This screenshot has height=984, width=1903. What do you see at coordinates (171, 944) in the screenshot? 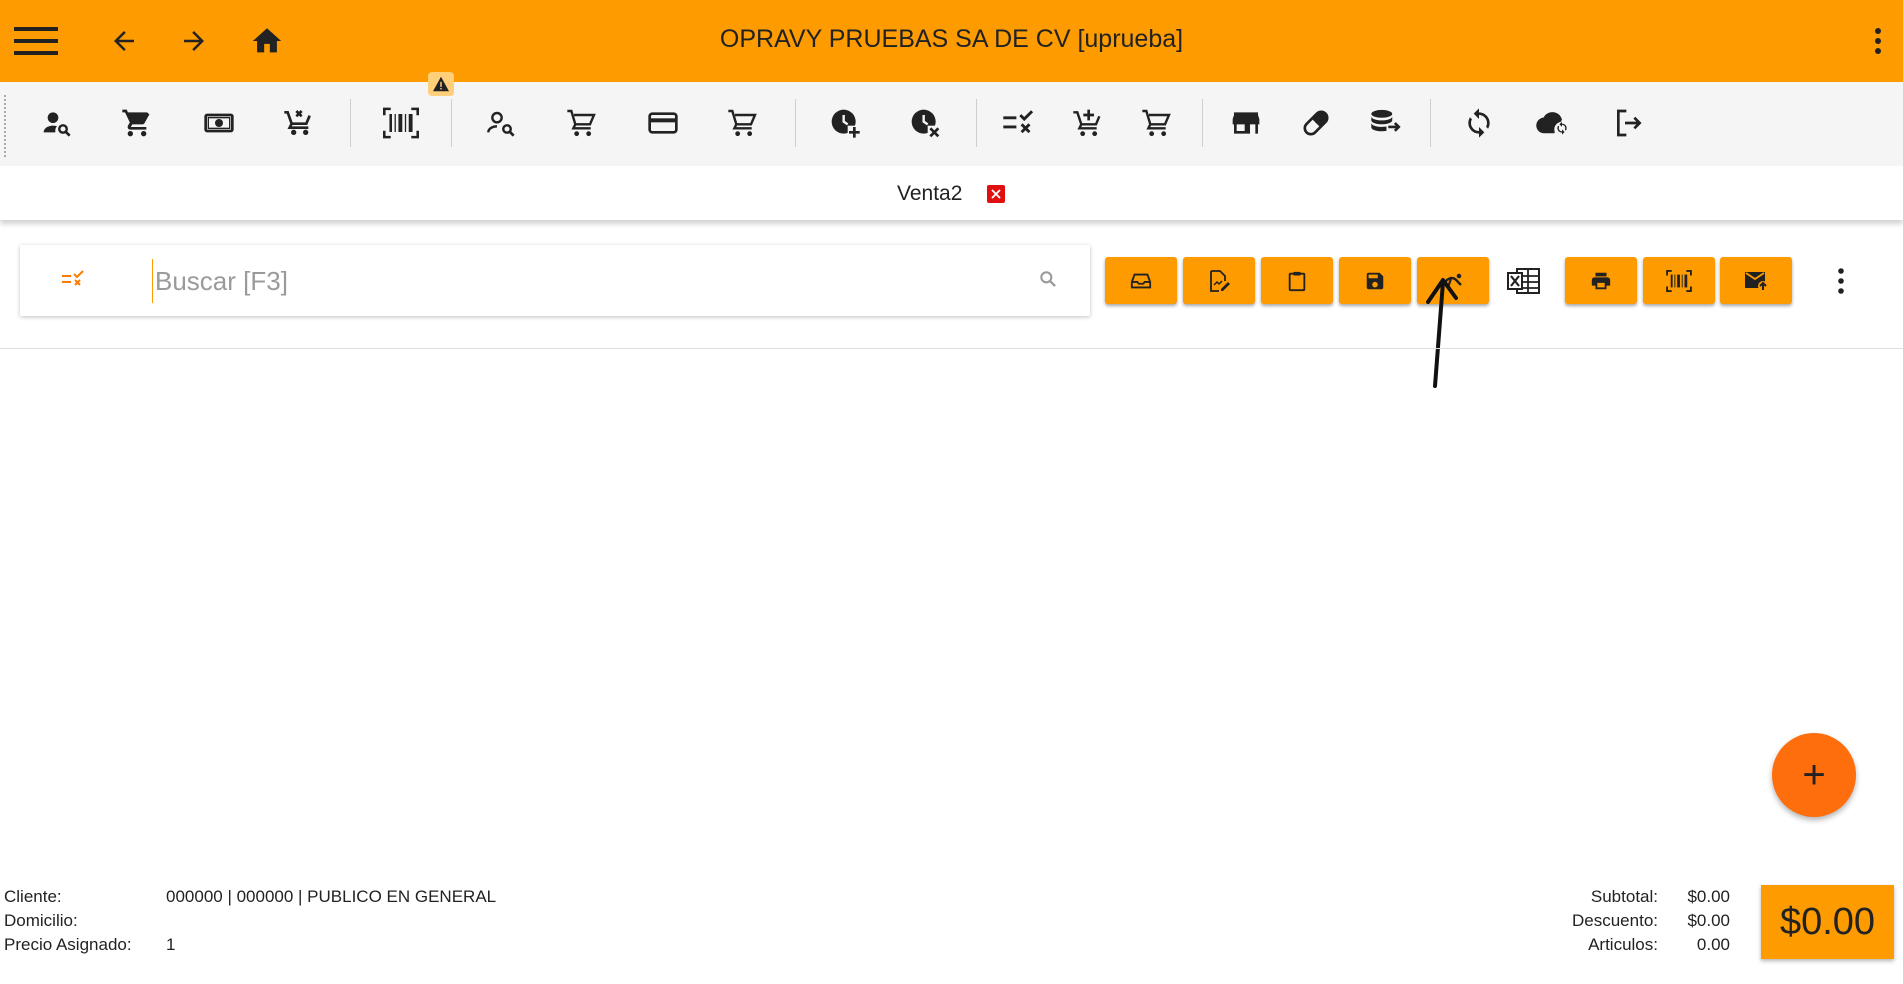
I see `precio-value: 1` at bounding box center [171, 944].